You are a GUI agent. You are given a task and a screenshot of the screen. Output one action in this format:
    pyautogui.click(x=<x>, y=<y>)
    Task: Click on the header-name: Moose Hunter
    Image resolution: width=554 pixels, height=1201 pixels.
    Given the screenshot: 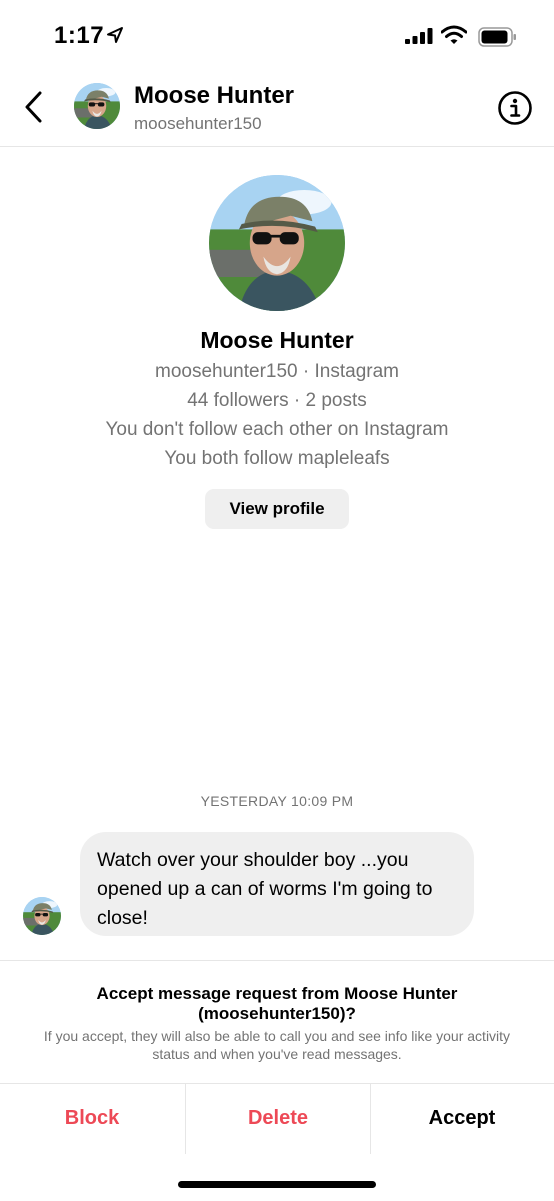 What is the action you would take?
    pyautogui.click(x=214, y=96)
    